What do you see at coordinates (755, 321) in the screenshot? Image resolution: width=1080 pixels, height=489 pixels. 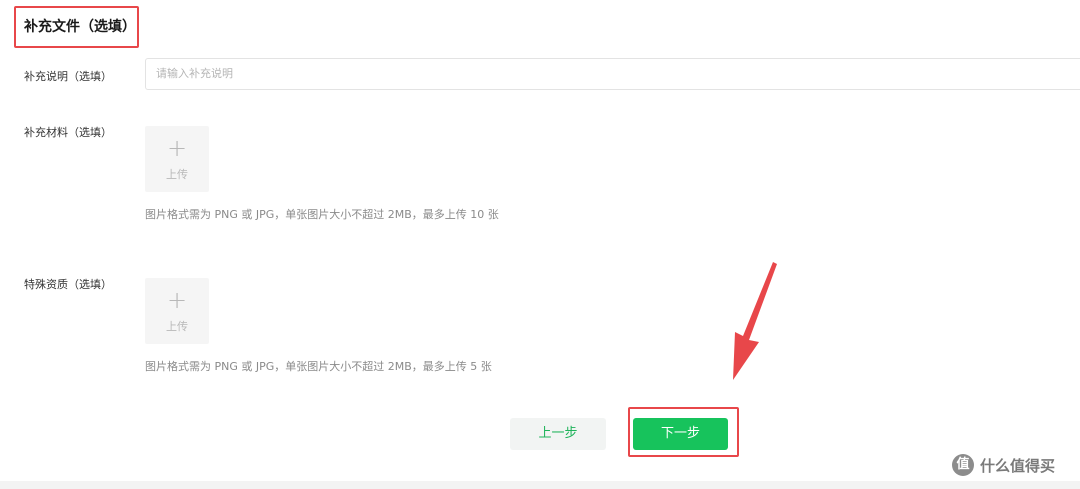 I see `annotation-arrow-icon` at bounding box center [755, 321].